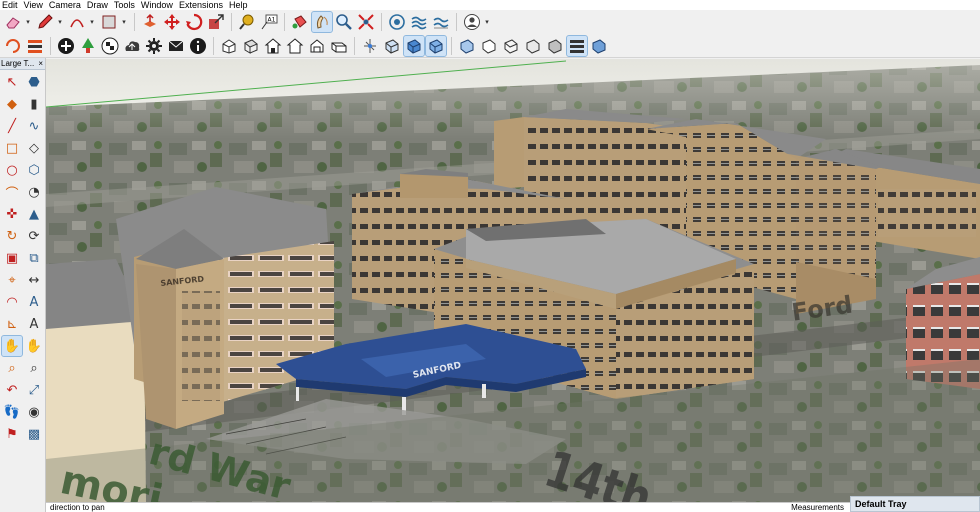 The height and width of the screenshot is (512, 980). Describe the element at coordinates (344, 22) in the screenshot. I see `zoom-icon` at that location.